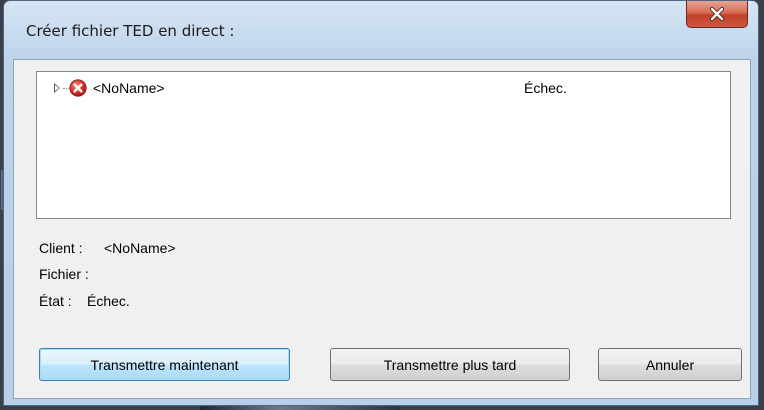 The height and width of the screenshot is (410, 764). I want to click on client-label: Client :, so click(61, 248).